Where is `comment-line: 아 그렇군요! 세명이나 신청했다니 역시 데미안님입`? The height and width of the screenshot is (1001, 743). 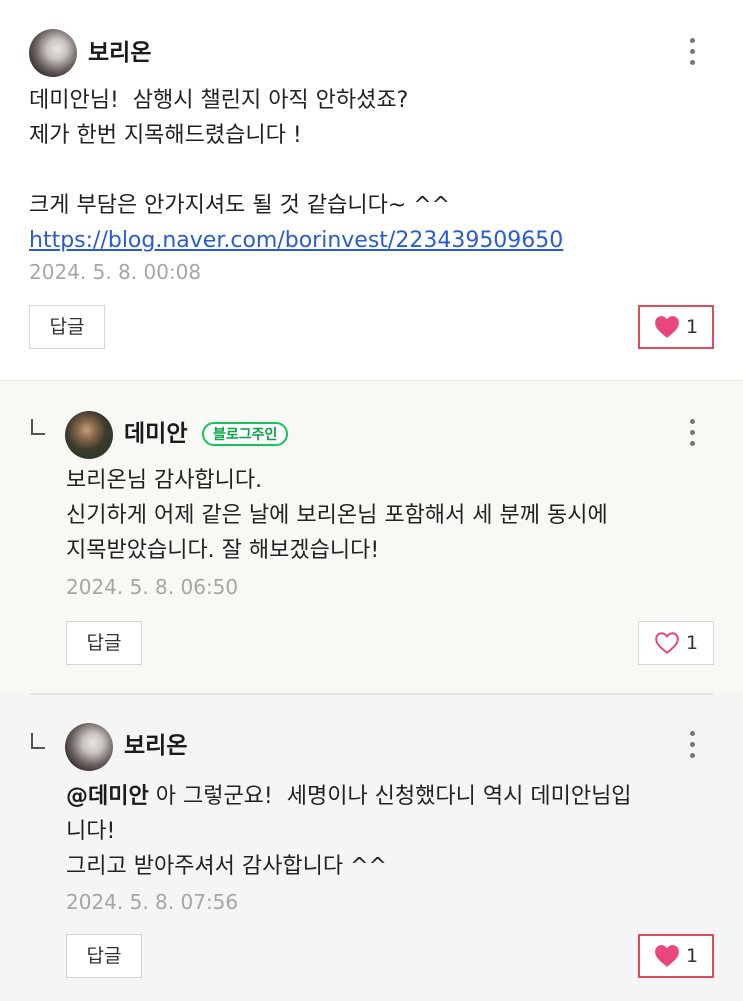 comment-line: 아 그렇군요! 세명이나 신청했다니 역시 데미안님입 is located at coordinates (390, 796).